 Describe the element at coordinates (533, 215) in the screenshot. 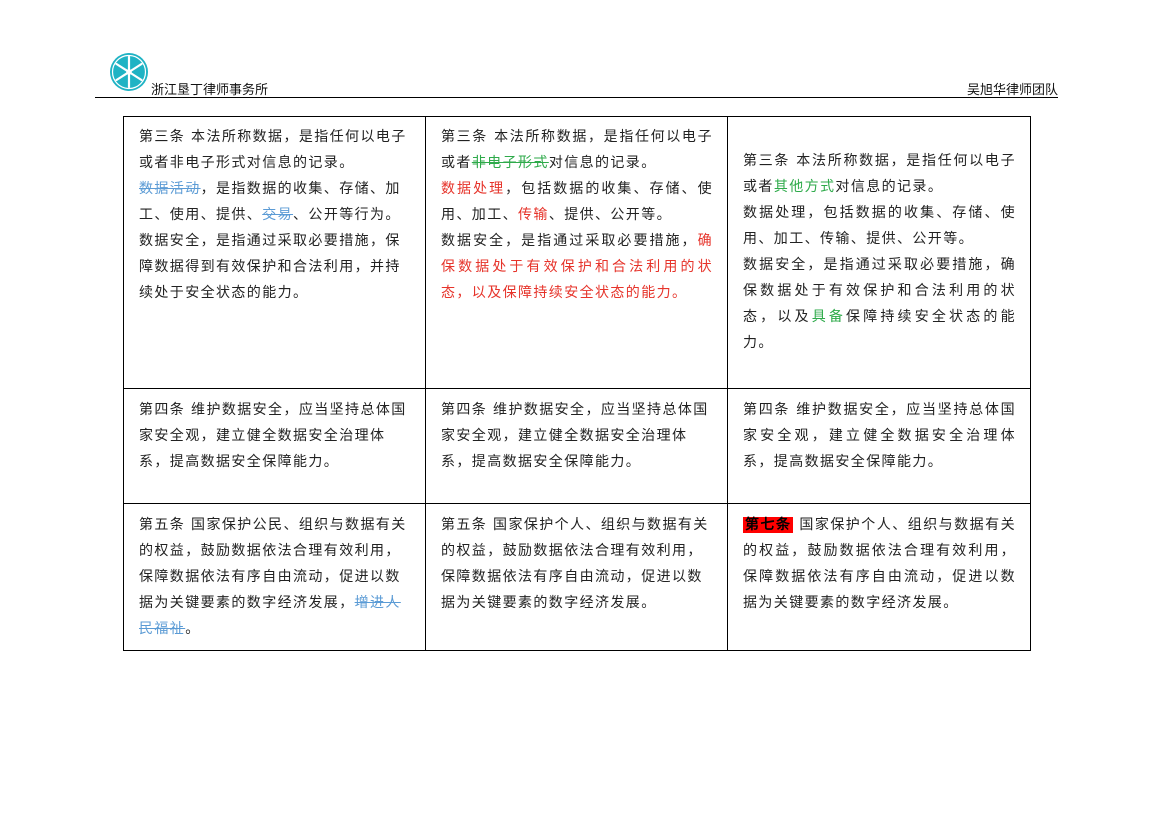

I see `inserted-text: 传输` at that location.